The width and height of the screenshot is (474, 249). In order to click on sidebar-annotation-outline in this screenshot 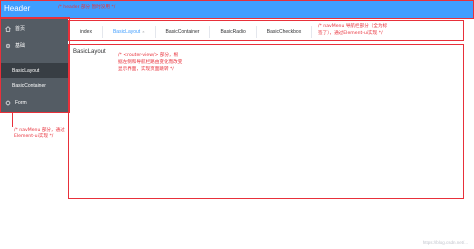, I will do `click(35, 65)`.